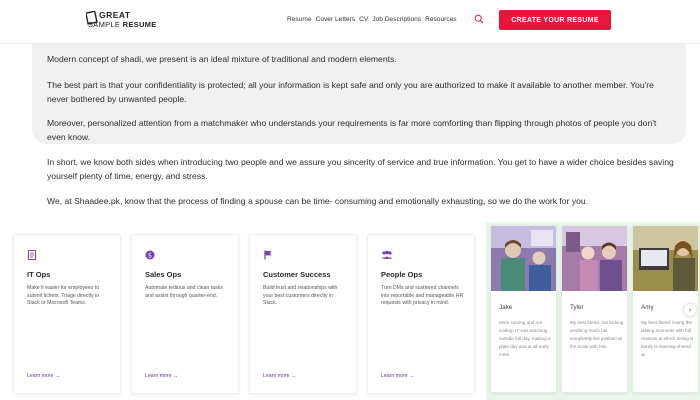 This screenshot has height=400, width=700. I want to click on dollar-icon: $, so click(150, 255).